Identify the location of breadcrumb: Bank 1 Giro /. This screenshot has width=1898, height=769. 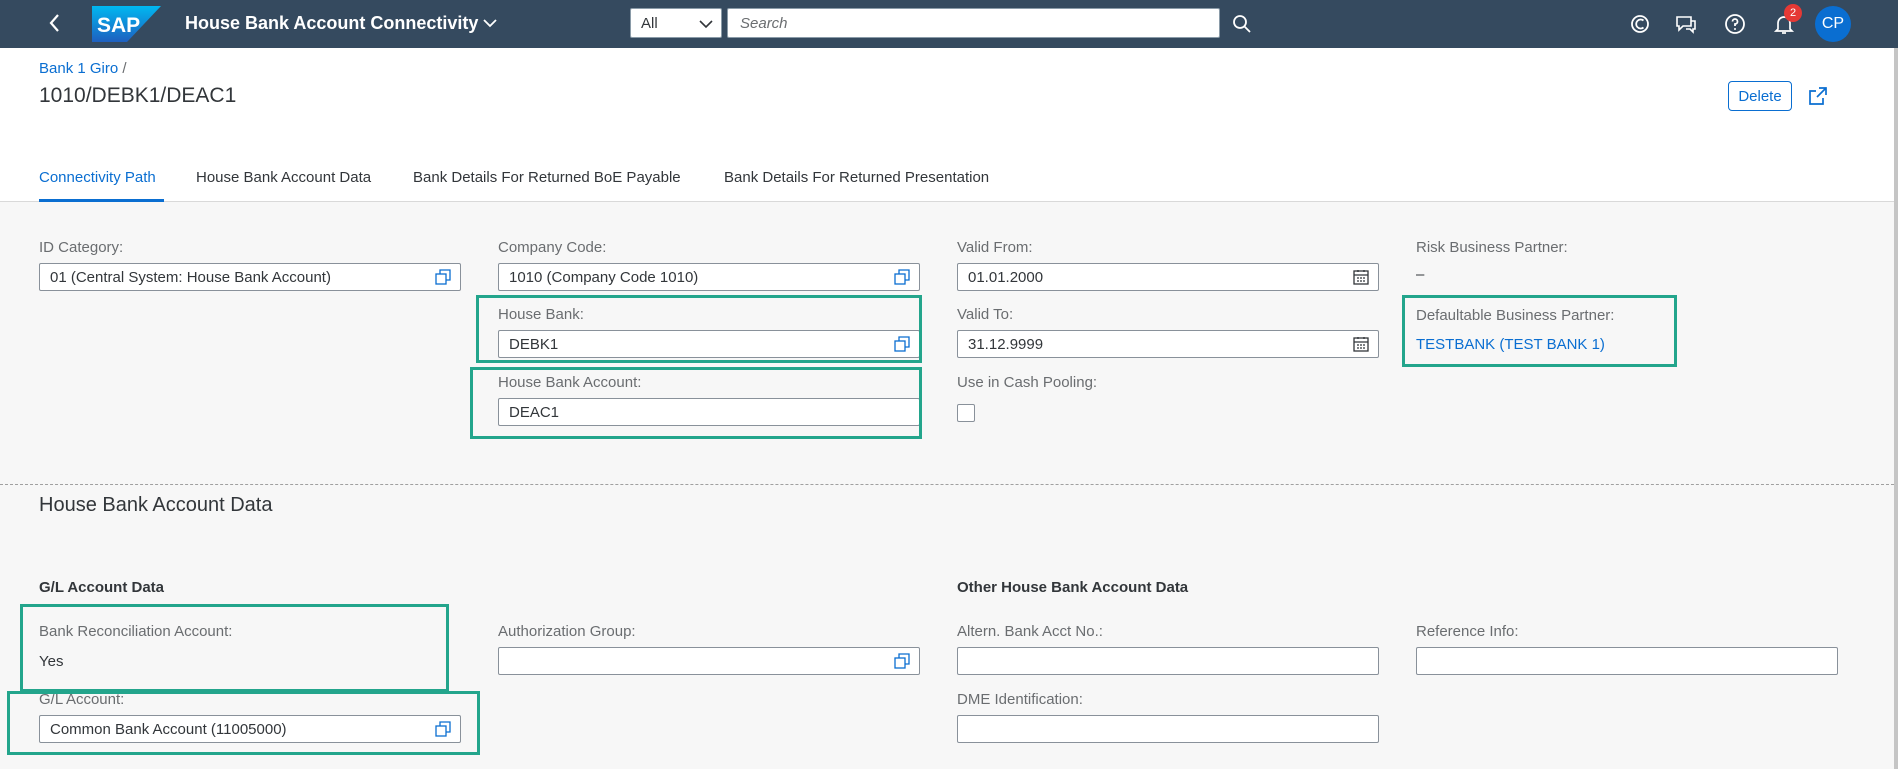
(83, 68).